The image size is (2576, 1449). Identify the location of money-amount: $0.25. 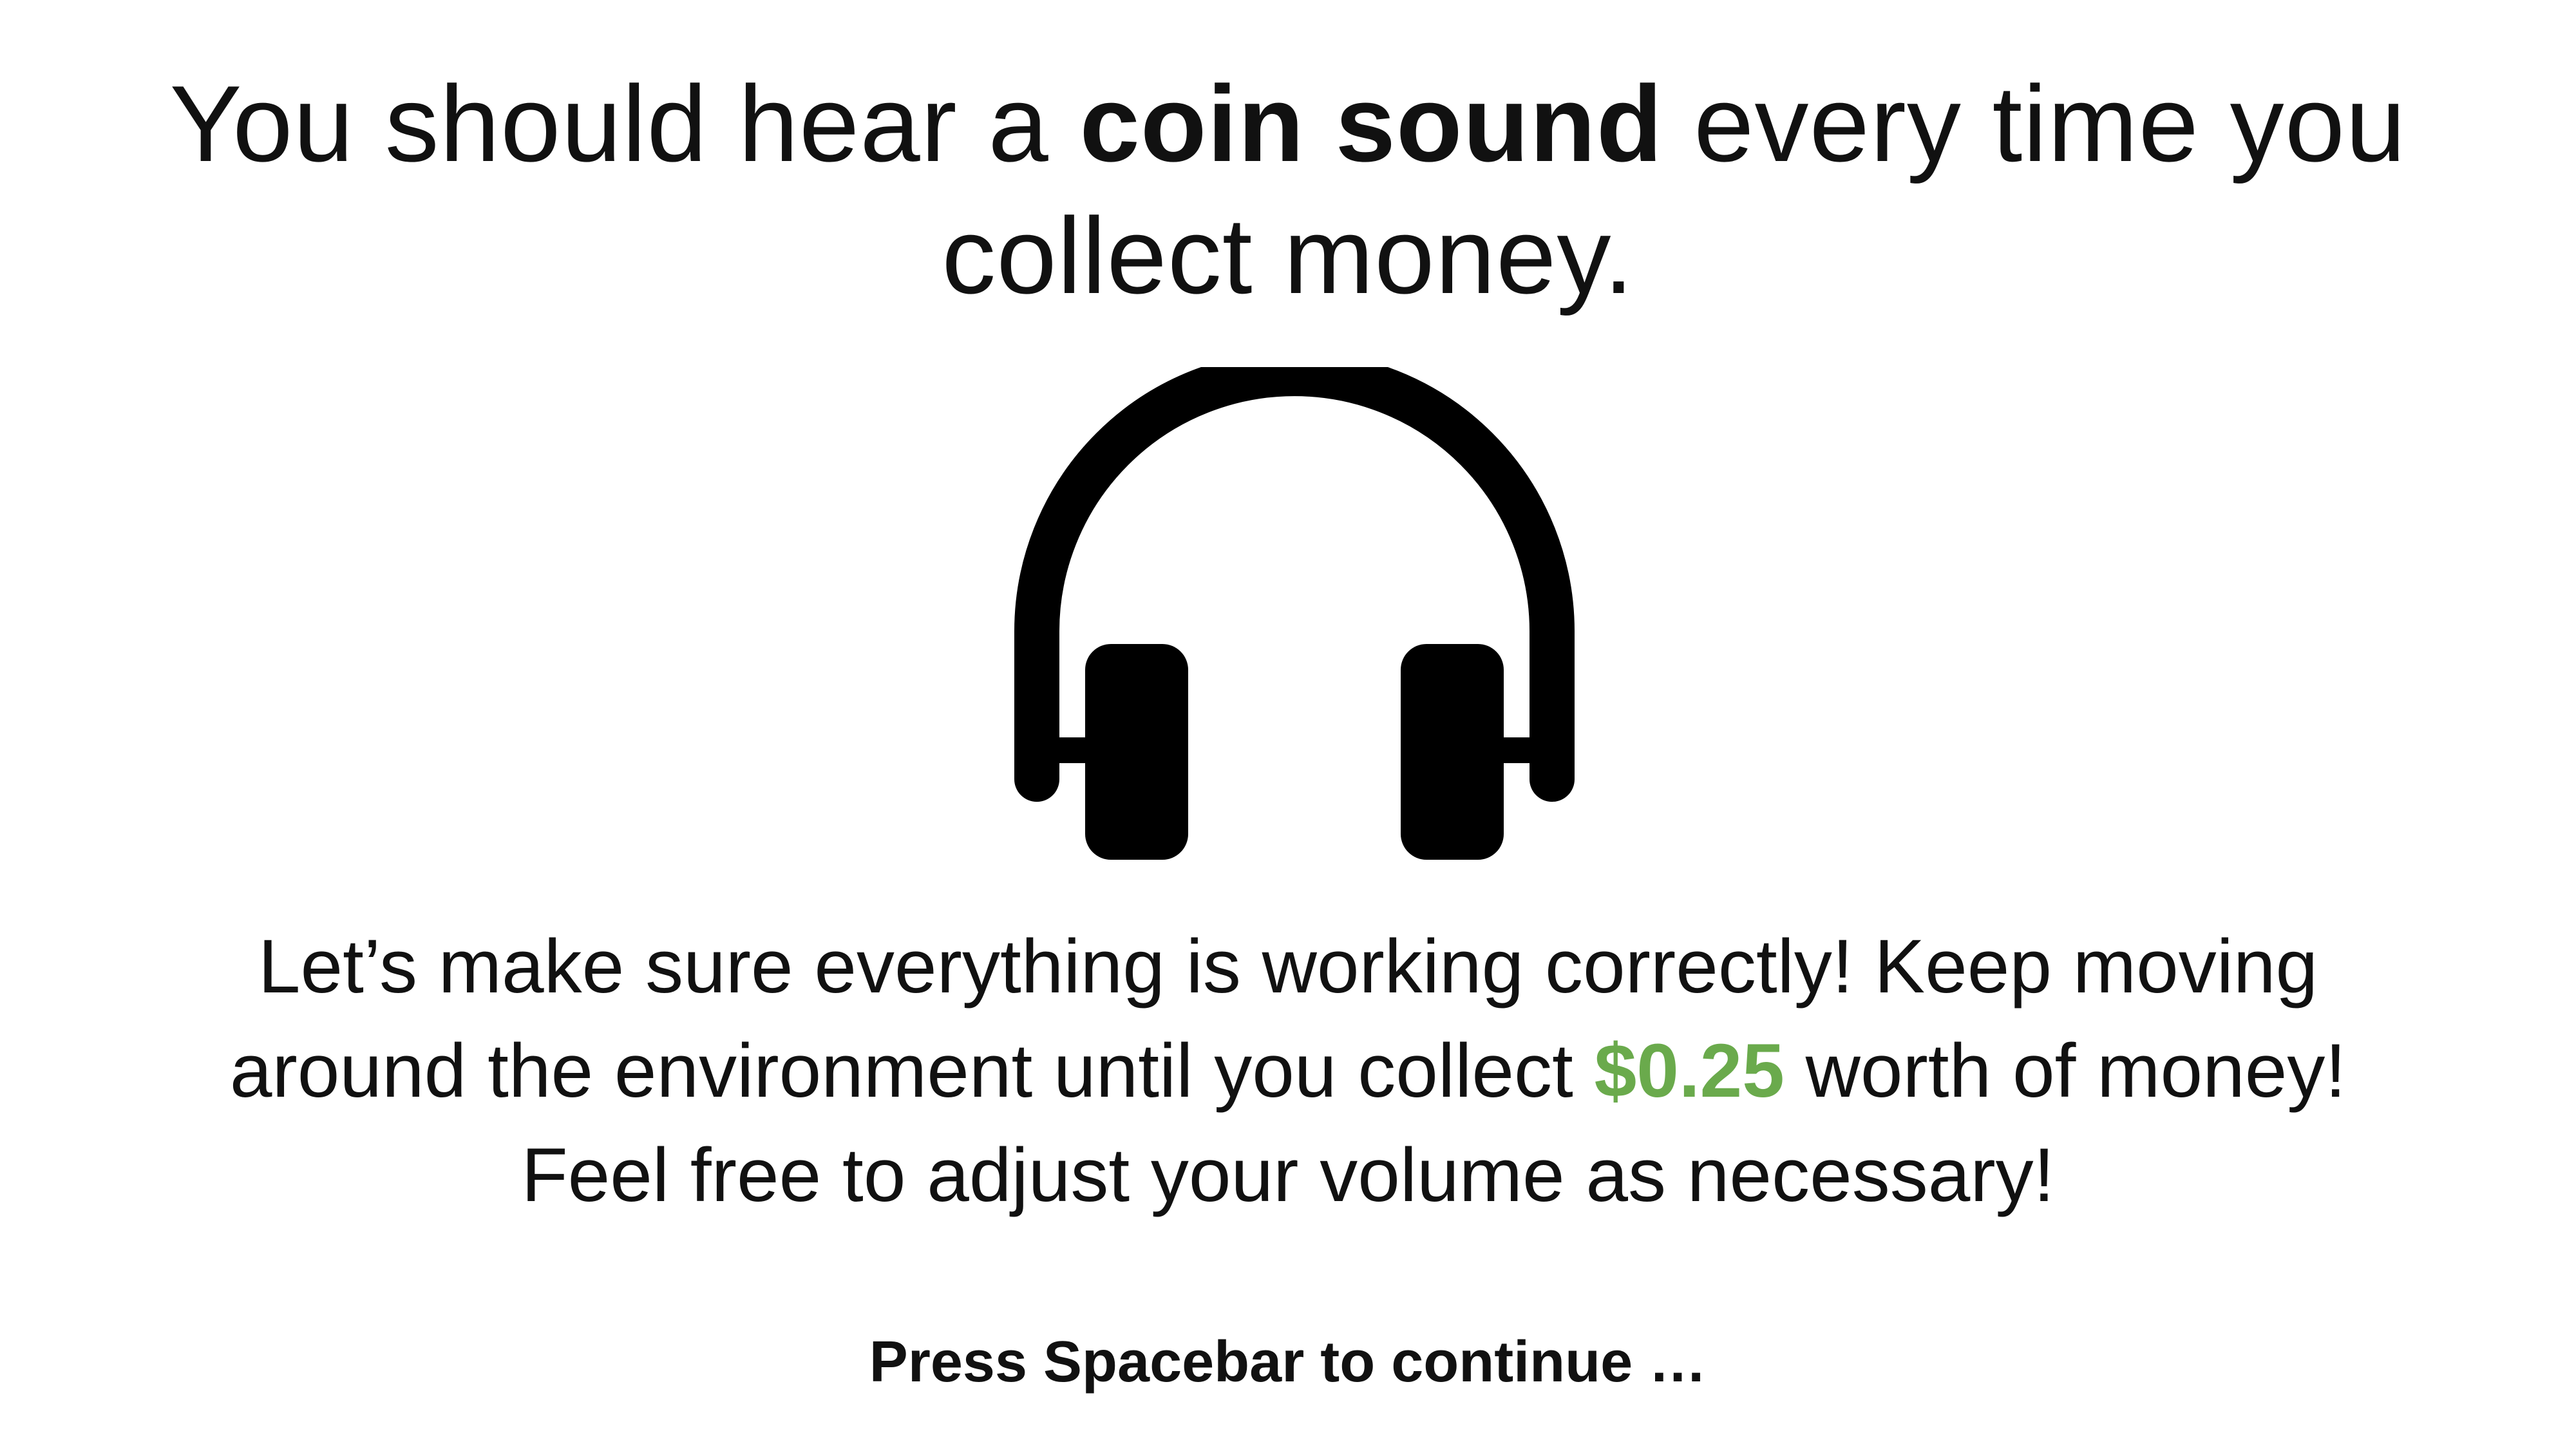
(1690, 1070).